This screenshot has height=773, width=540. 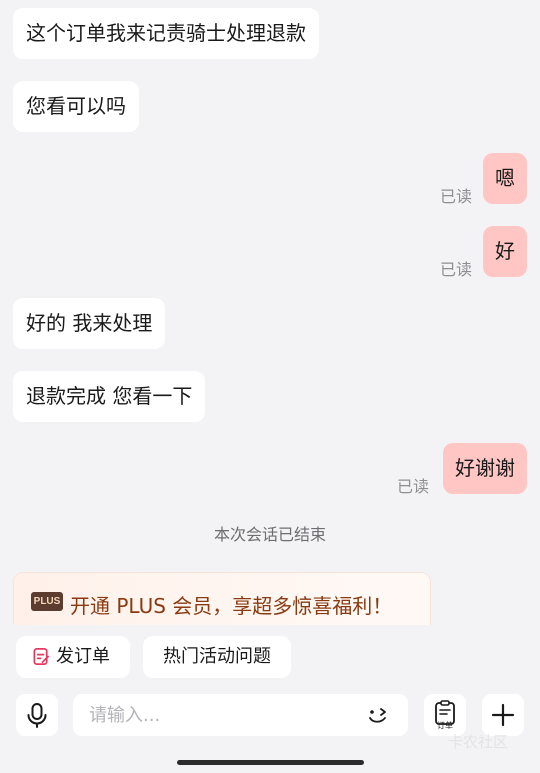 I want to click on plus-banner-text: 开通 PLUS 会员，享超多惊喜福利！, so click(x=231, y=606).